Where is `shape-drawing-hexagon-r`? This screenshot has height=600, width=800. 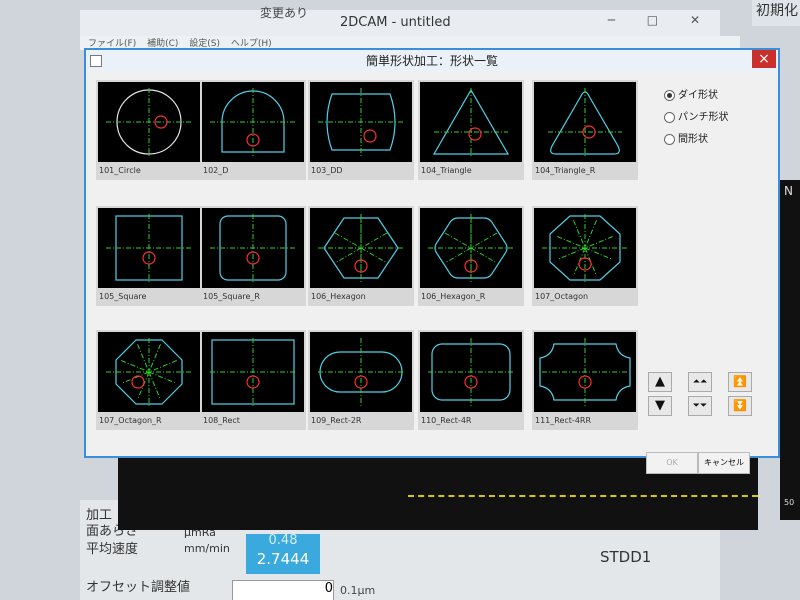 shape-drawing-hexagon-r is located at coordinates (471, 248).